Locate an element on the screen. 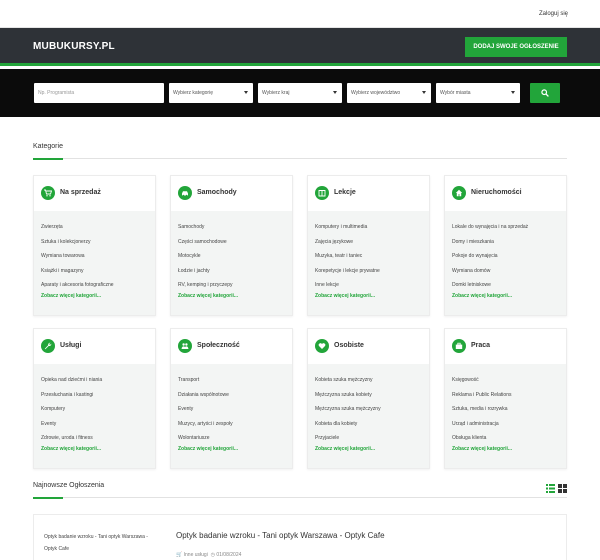  category-link: Wymiana domów is located at coordinates (509, 272).